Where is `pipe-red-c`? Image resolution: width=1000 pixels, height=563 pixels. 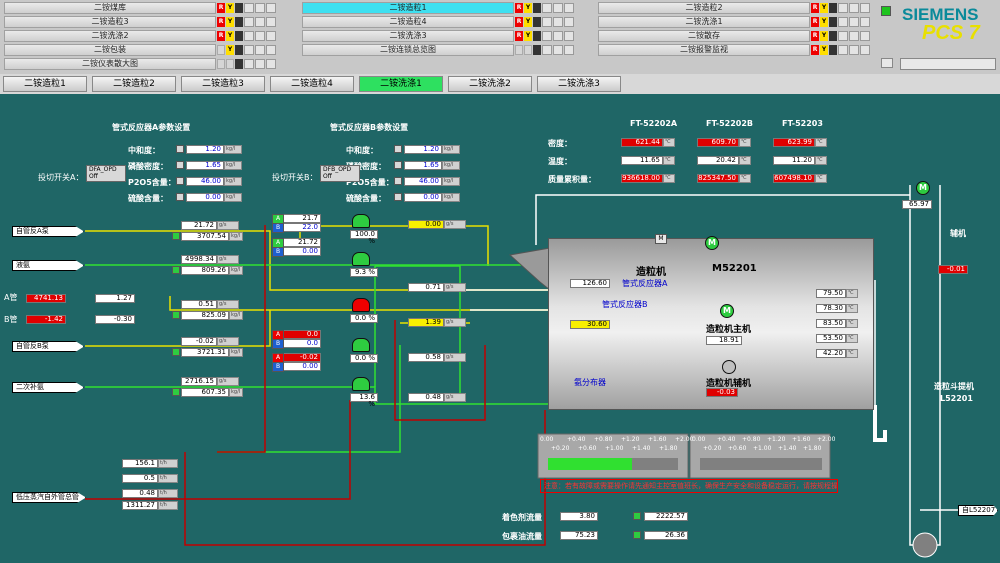 pipe-red-c is located at coordinates (440, 370).